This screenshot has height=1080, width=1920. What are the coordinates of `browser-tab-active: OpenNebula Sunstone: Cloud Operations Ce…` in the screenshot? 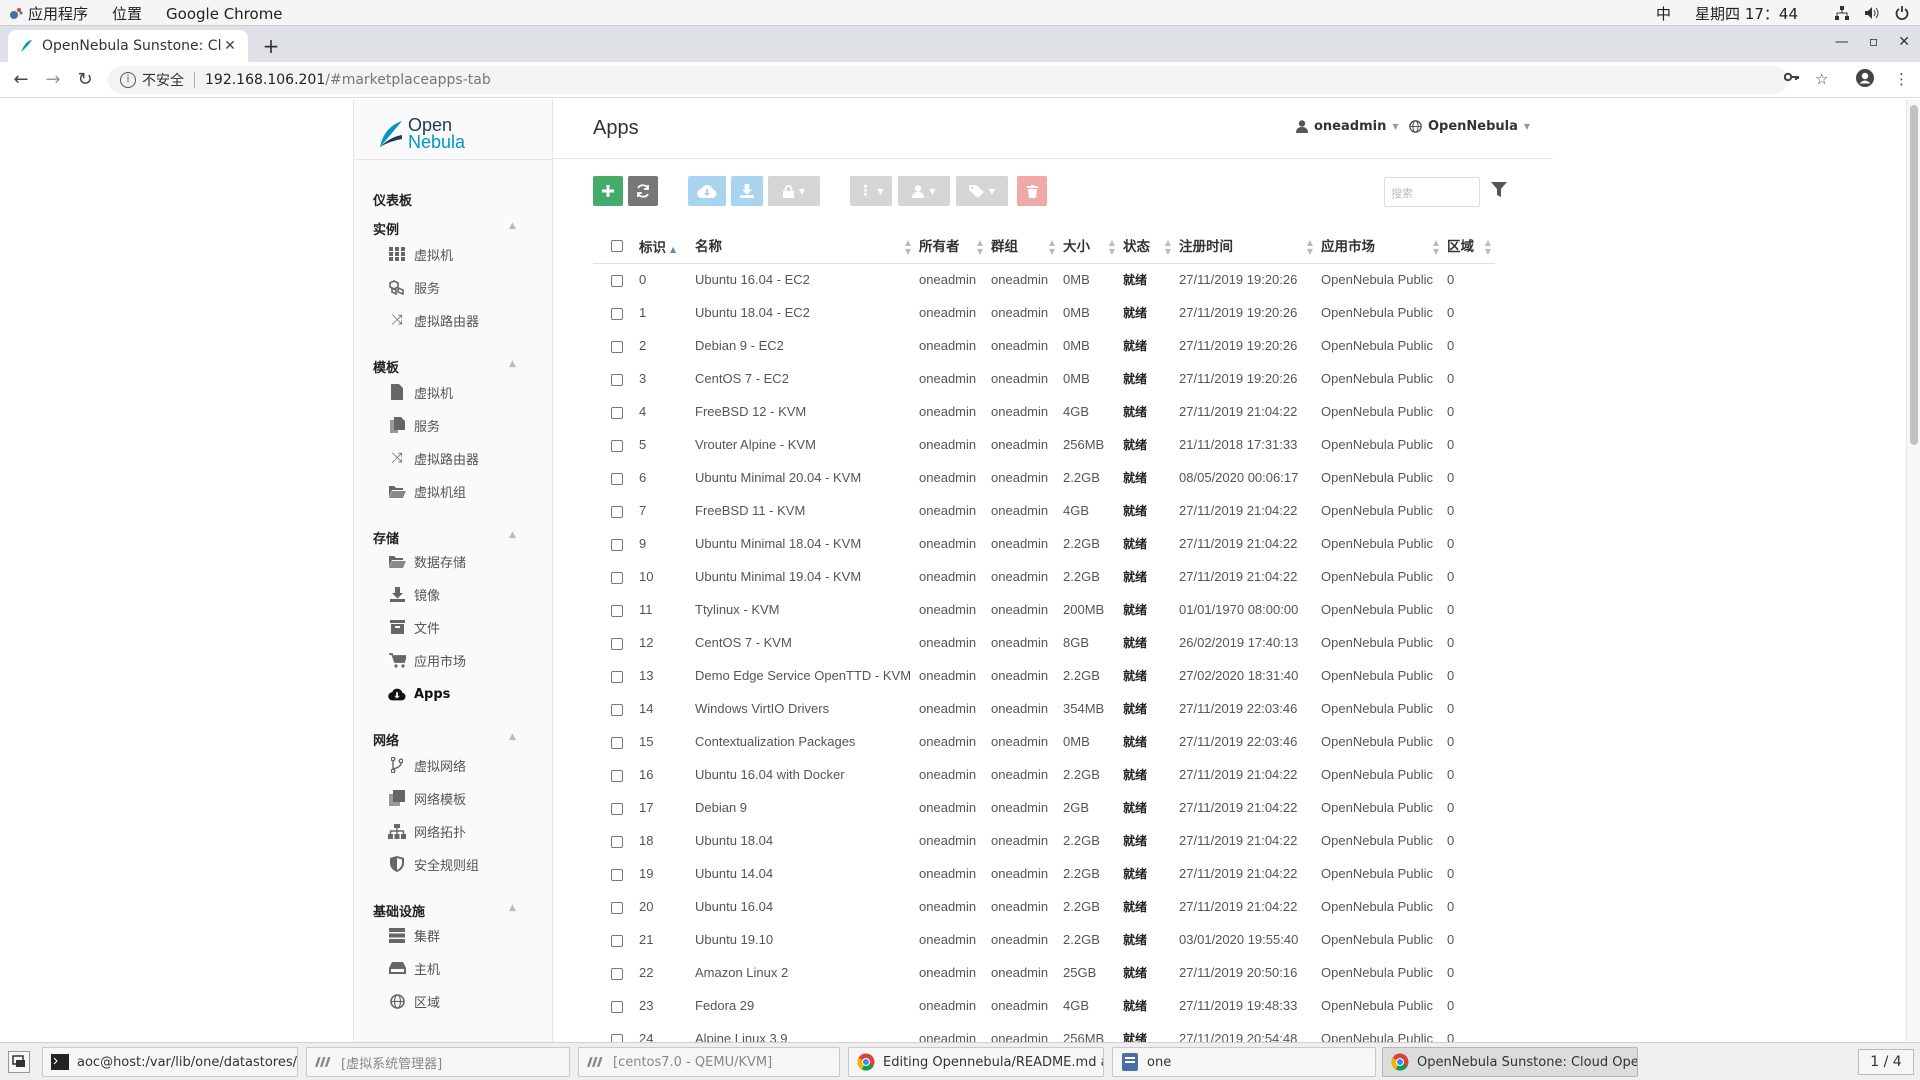 It's located at (128, 46).